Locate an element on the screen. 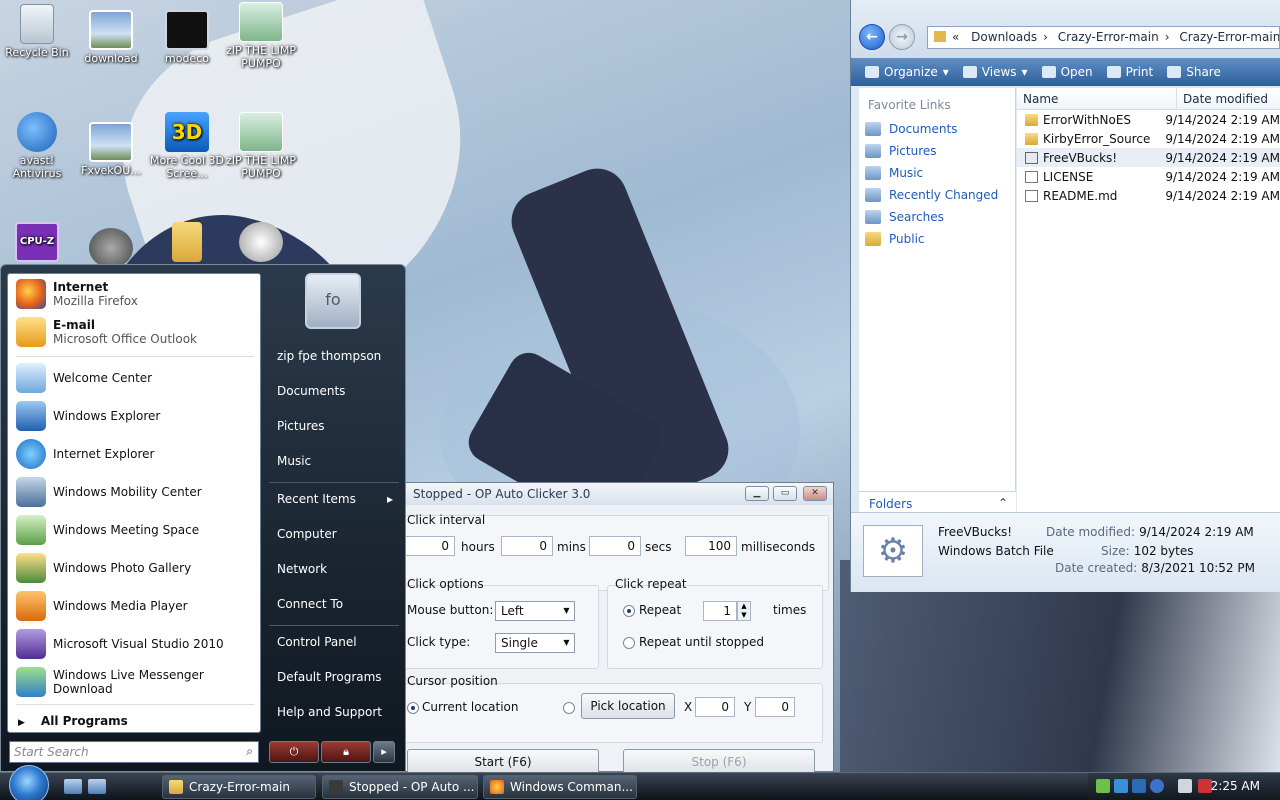 Image resolution: width=1280 pixels, height=800 pixels. print-button: Print is located at coordinates (1129, 72).